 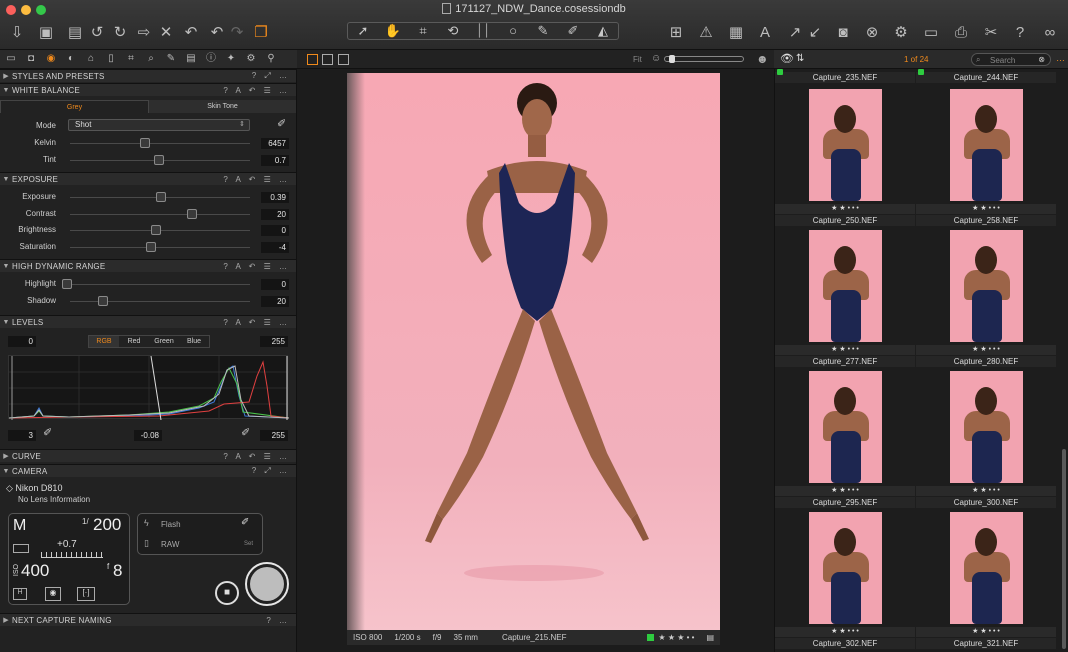 What do you see at coordinates (53, 594) in the screenshot?
I see `metering-icon: ◉` at bounding box center [53, 594].